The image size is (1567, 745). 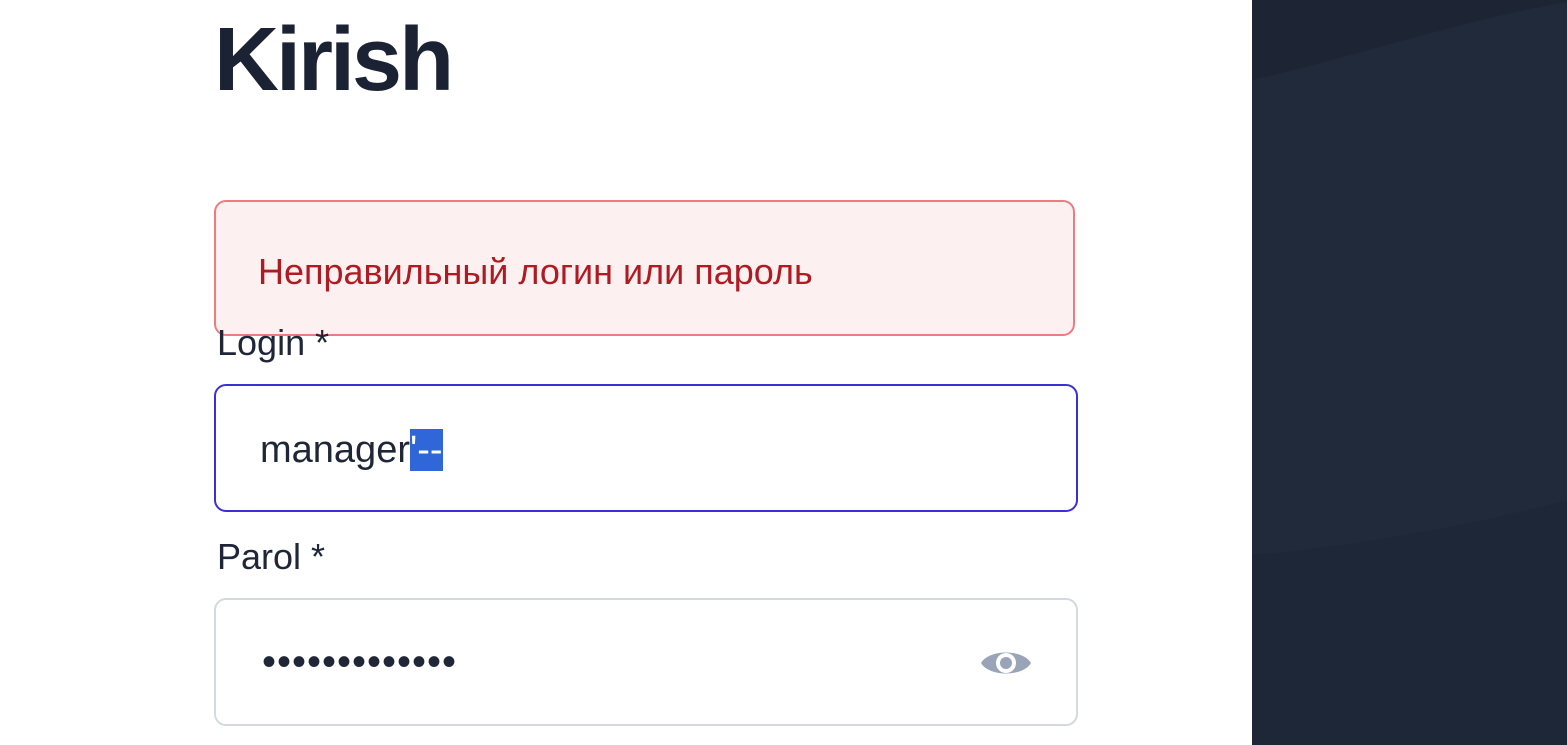 I want to click on eye-icon, so click(x=1006, y=663).